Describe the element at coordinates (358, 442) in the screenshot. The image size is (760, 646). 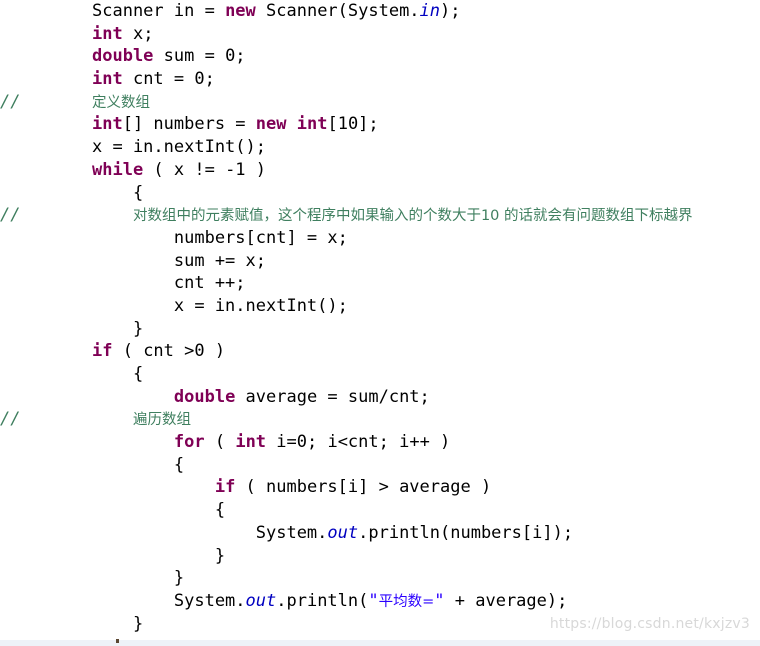
I see `token-plain: i=0; i<cnt; i++ )` at that location.